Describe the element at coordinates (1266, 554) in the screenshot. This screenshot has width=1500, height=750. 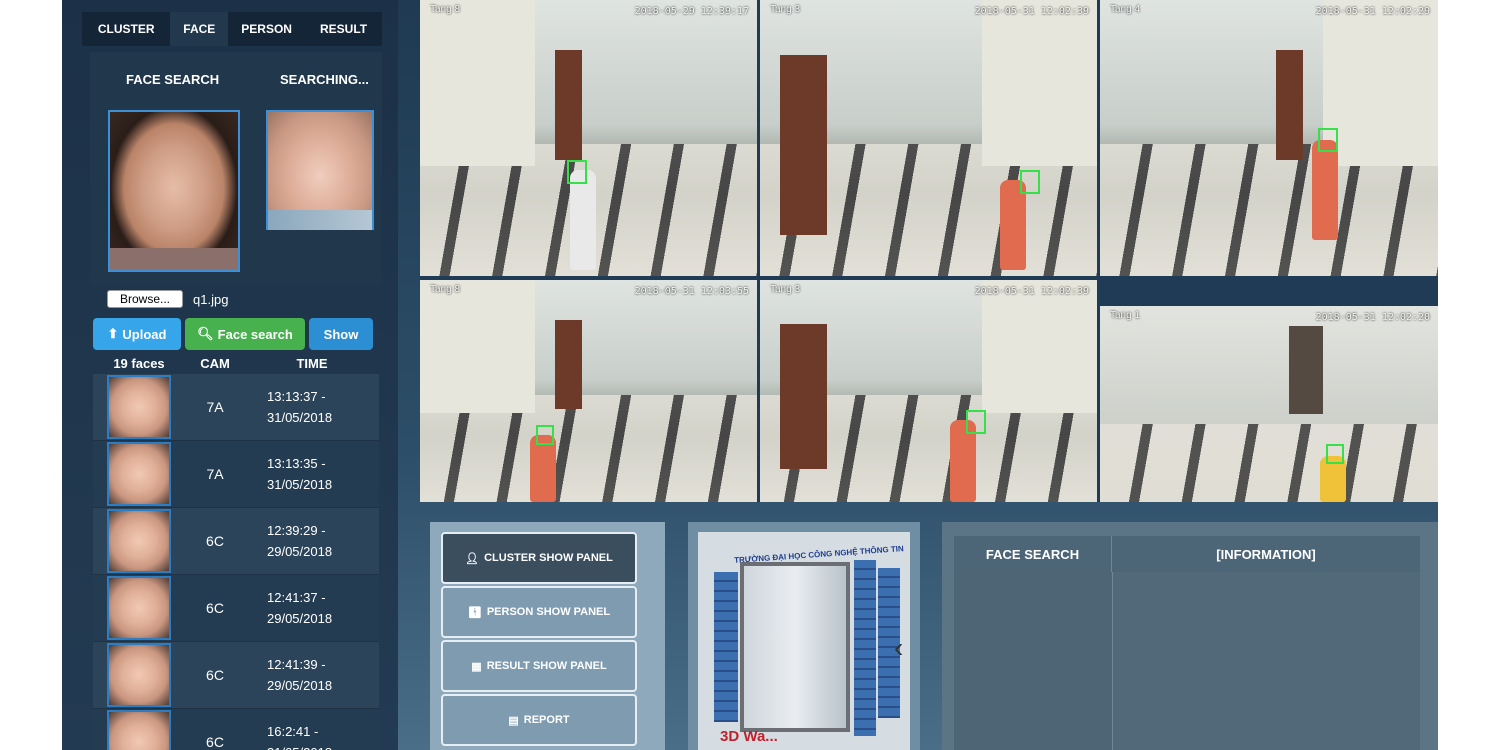
I see `info-col-information: [INFORMATION]` at that location.